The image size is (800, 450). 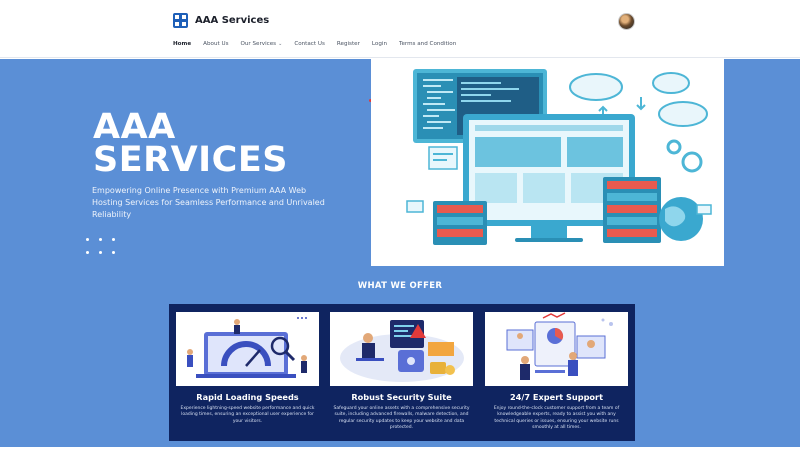 What do you see at coordinates (215, 44) in the screenshot?
I see `nav-item-about-us: About Us` at bounding box center [215, 44].